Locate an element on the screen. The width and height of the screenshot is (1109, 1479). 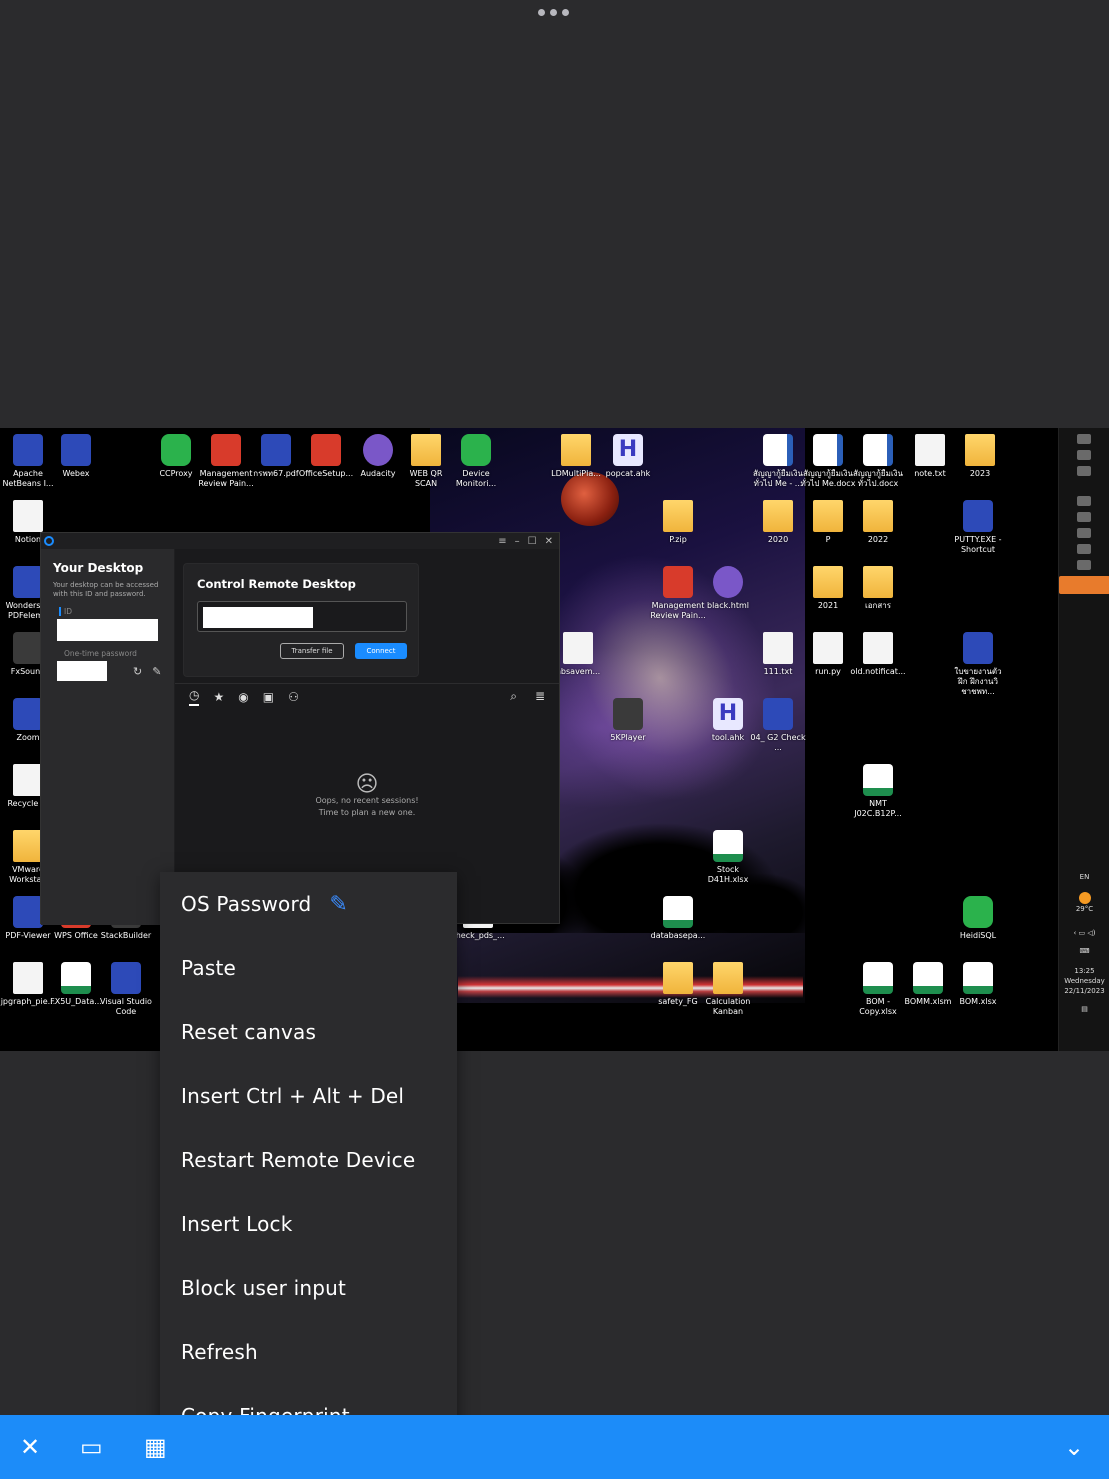
menu-icon: ≡ is located at coordinates (502, 541).